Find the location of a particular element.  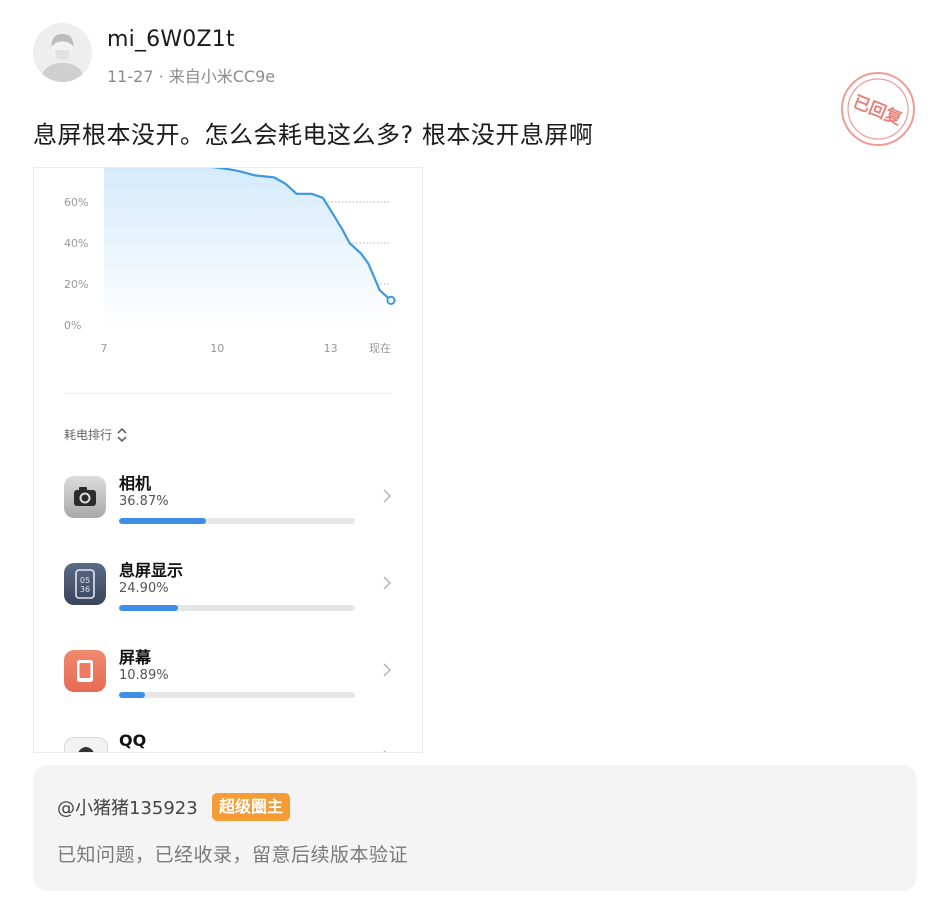

y-tick-label: 60% is located at coordinates (76, 202).